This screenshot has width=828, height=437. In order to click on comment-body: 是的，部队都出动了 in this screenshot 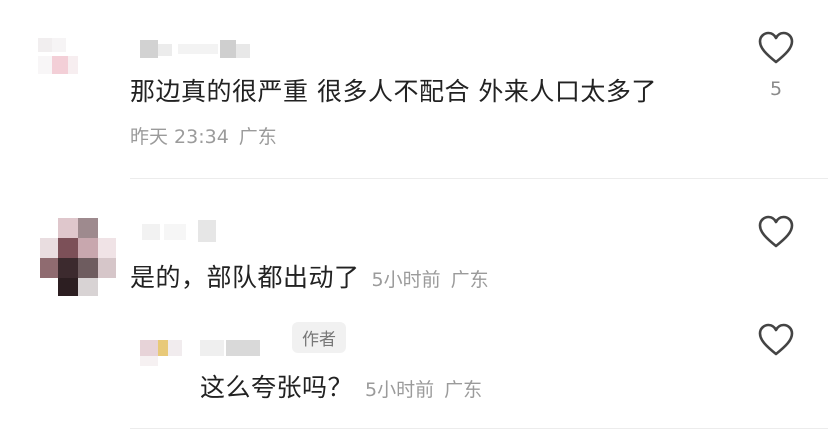, I will do `click(245, 277)`.